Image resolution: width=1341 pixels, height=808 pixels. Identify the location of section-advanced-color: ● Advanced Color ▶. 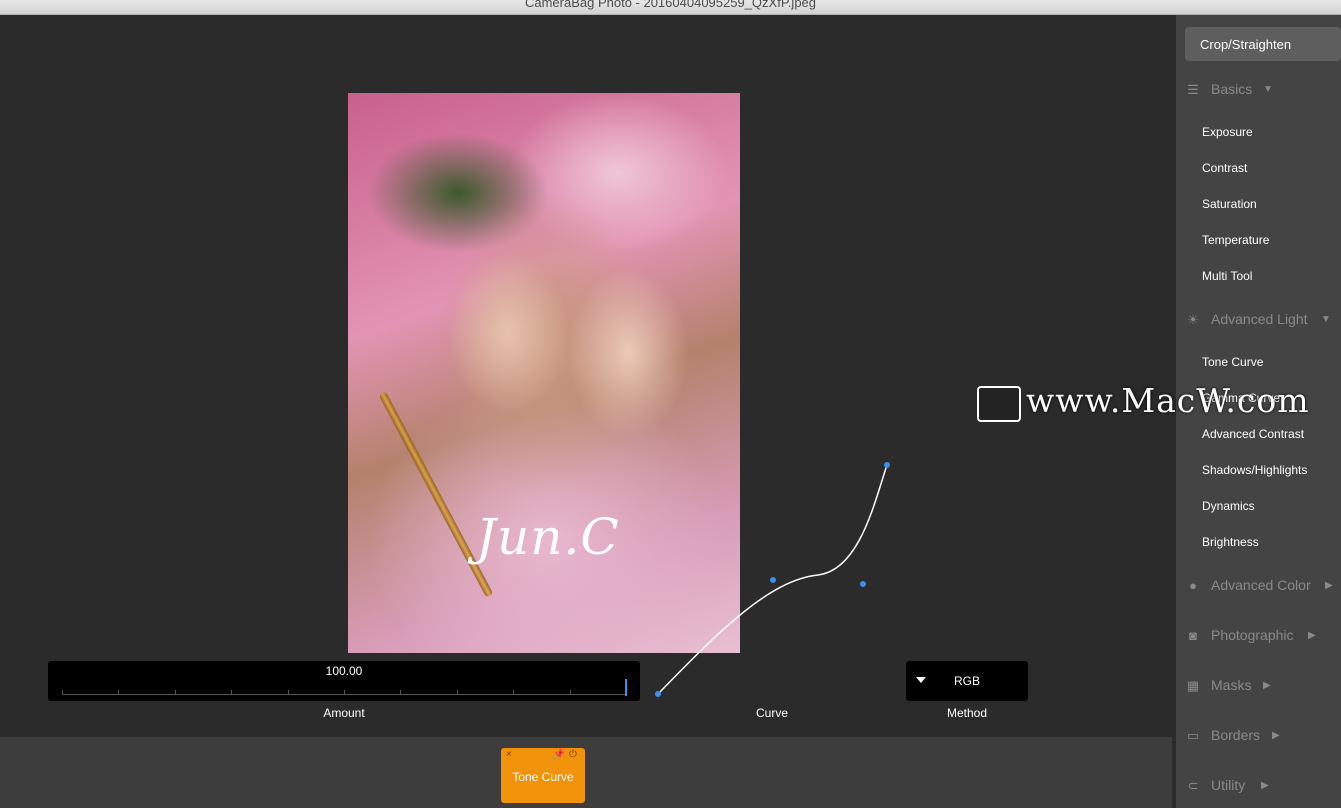
(1263, 588).